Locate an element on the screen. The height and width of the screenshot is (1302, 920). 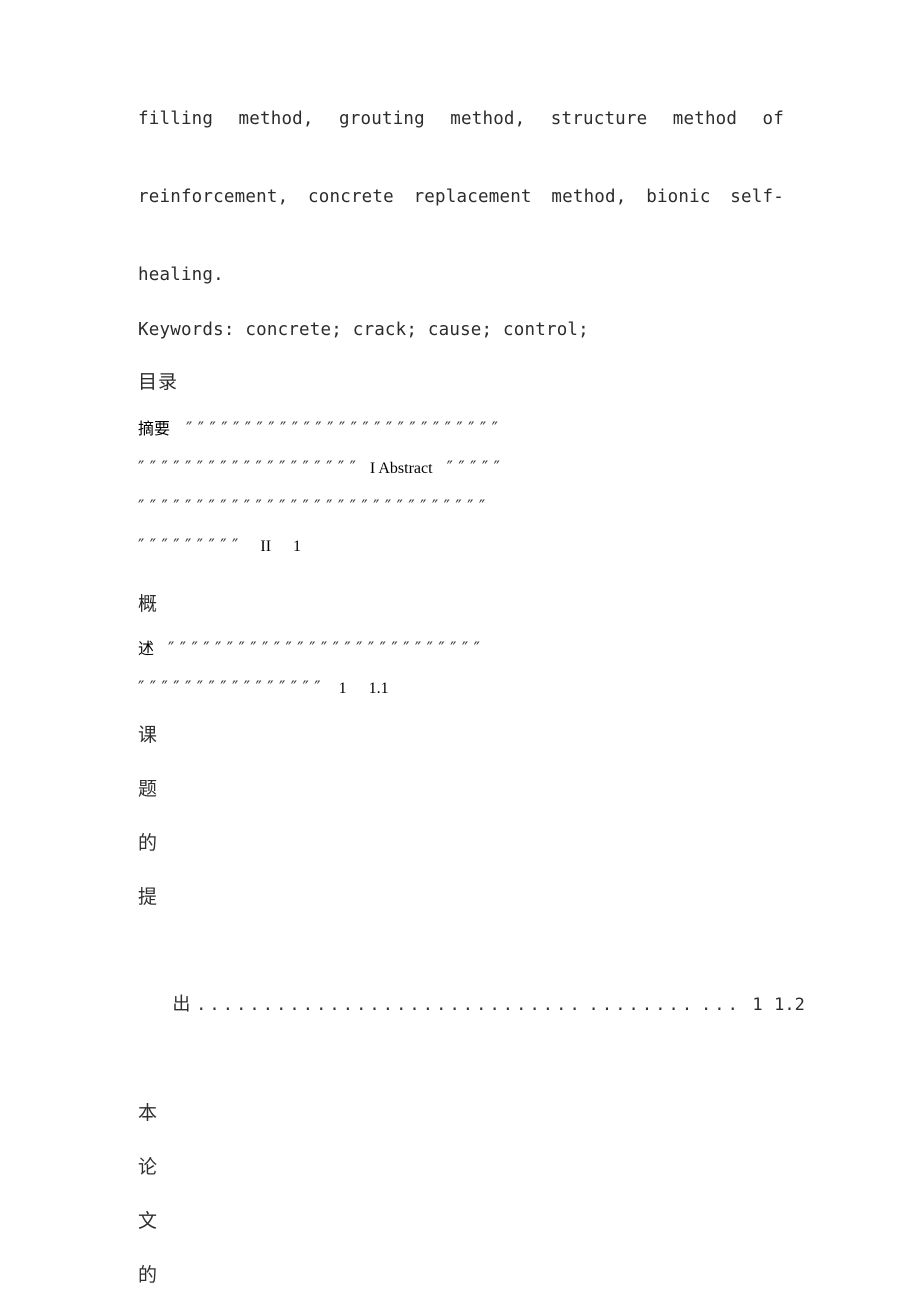
toc-inline-title-abstract: I Abstract is located at coordinates (401, 468).